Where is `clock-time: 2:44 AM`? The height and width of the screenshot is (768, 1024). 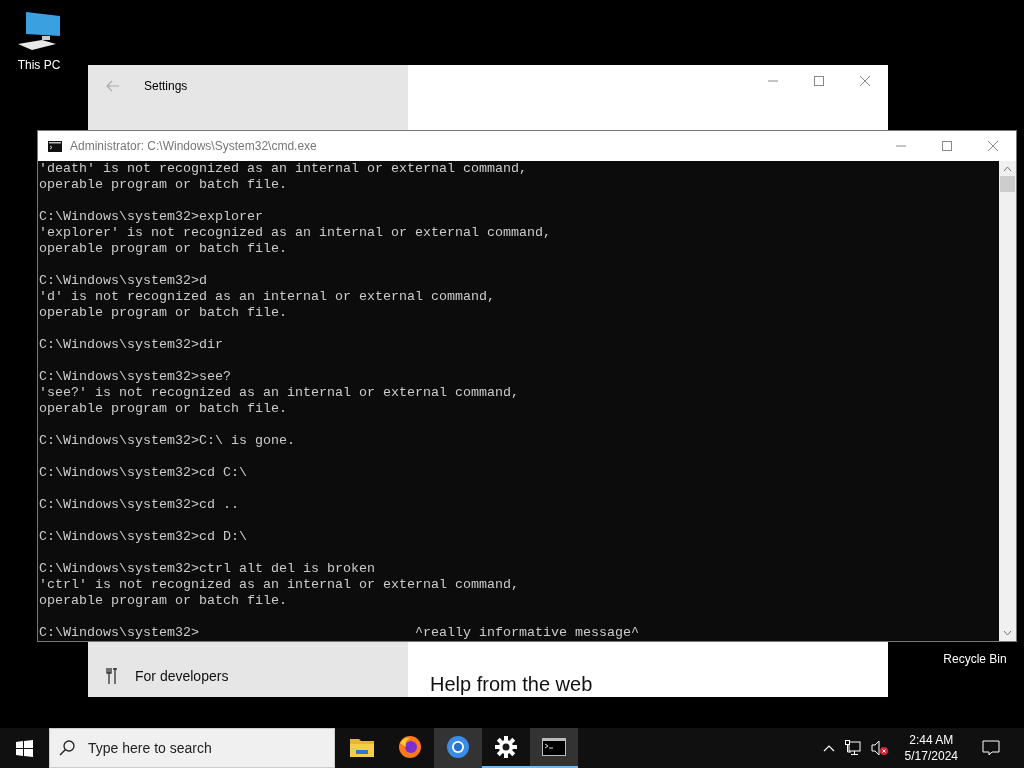 clock-time: 2:44 AM is located at coordinates (931, 740).